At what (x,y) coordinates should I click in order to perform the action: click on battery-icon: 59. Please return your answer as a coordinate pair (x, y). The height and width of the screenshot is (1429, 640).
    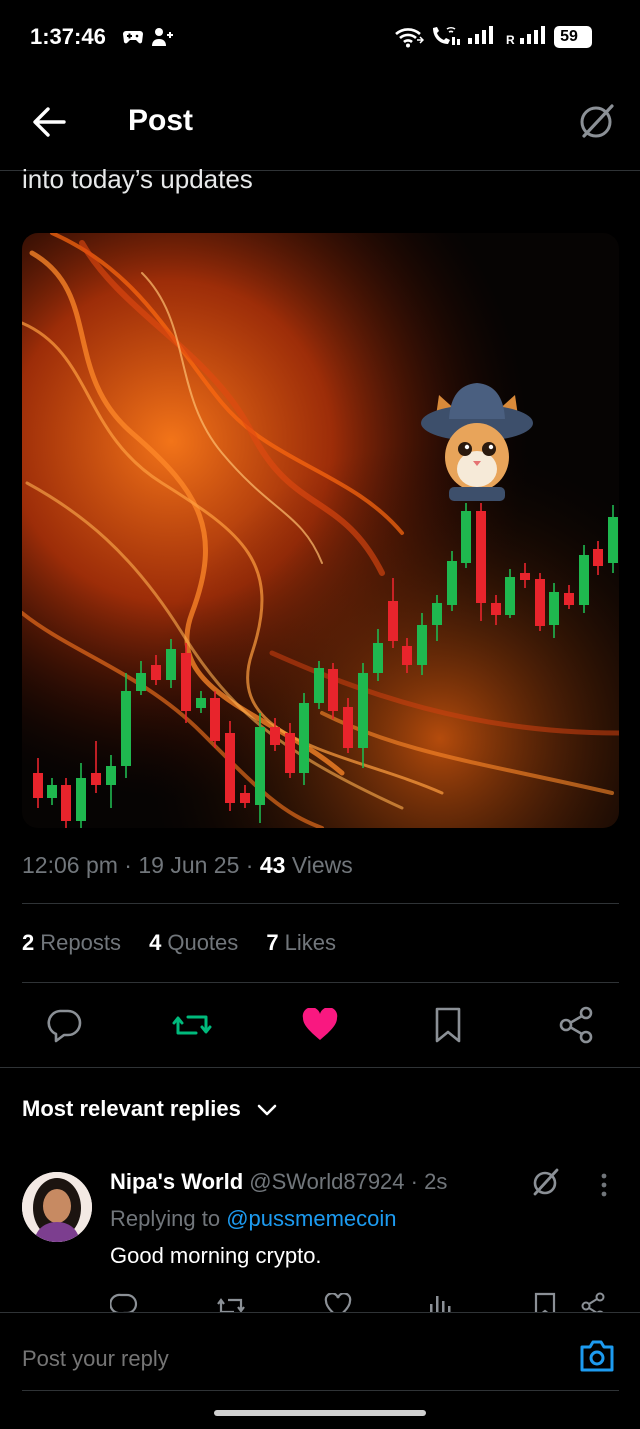
    Looking at the image, I should click on (573, 37).